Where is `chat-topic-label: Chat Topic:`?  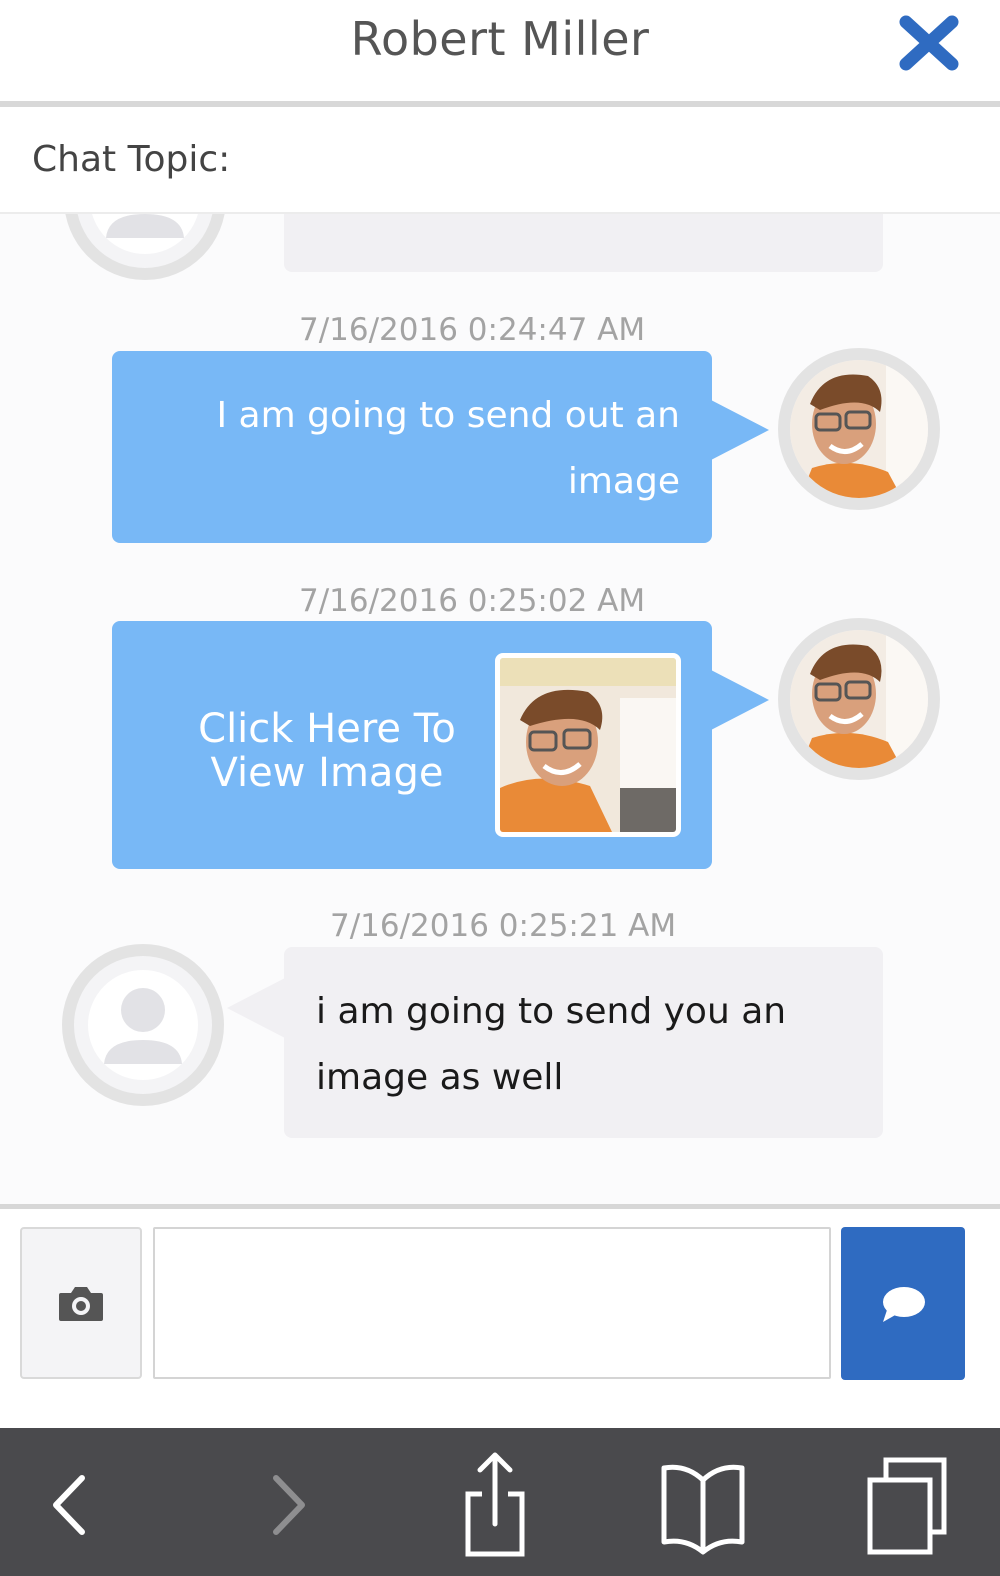 chat-topic-label: Chat Topic: is located at coordinates (131, 159).